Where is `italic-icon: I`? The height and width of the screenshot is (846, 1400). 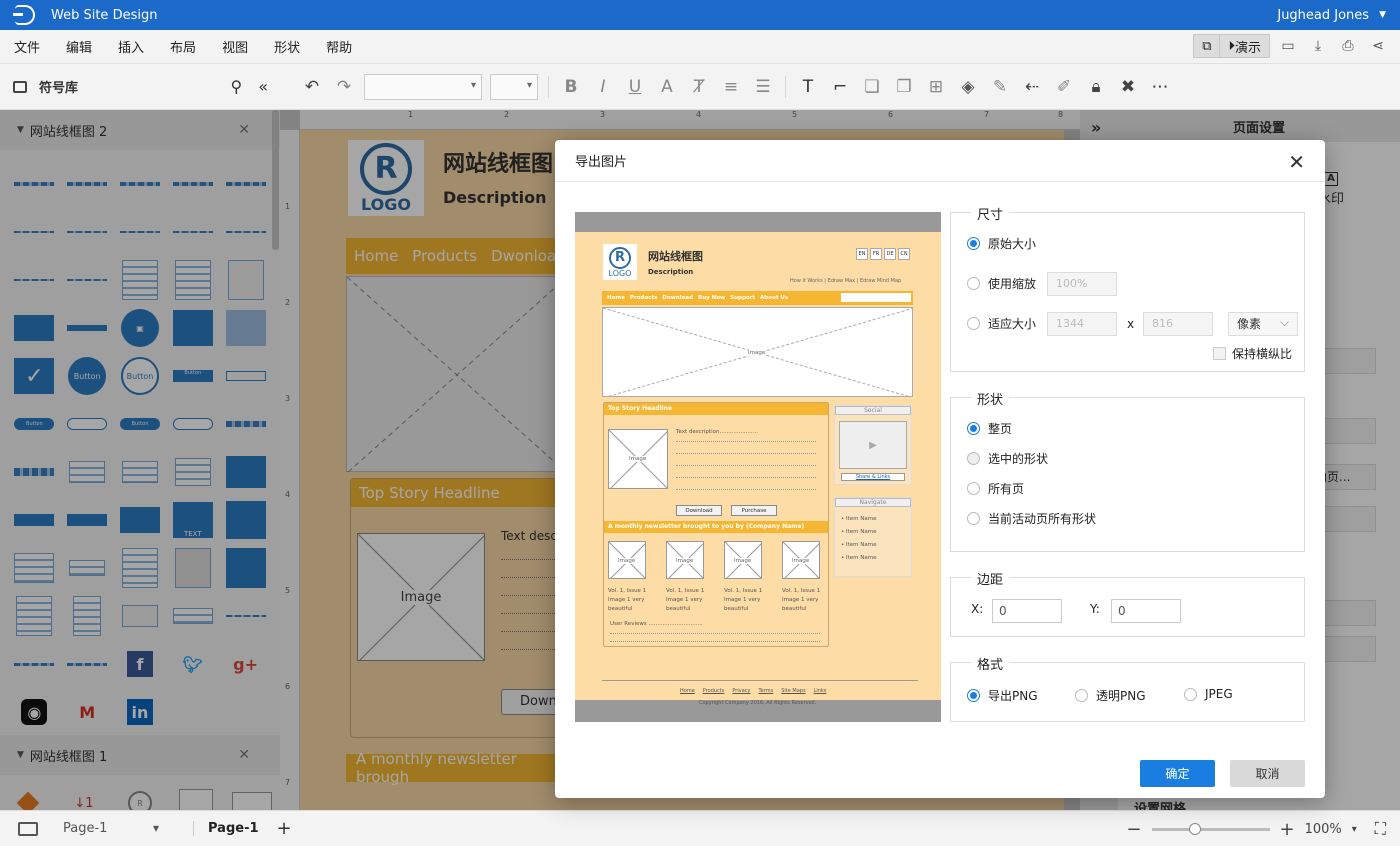 italic-icon: I is located at coordinates (603, 87).